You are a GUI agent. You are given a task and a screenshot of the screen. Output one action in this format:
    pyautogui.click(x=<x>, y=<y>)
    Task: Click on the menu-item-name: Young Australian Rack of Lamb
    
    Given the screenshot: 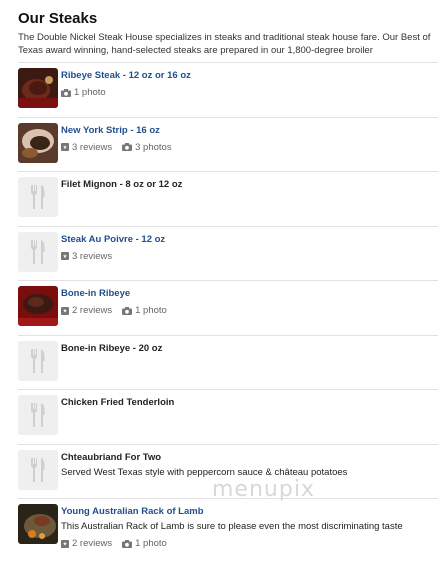 What is the action you would take?
    pyautogui.click(x=249, y=511)
    